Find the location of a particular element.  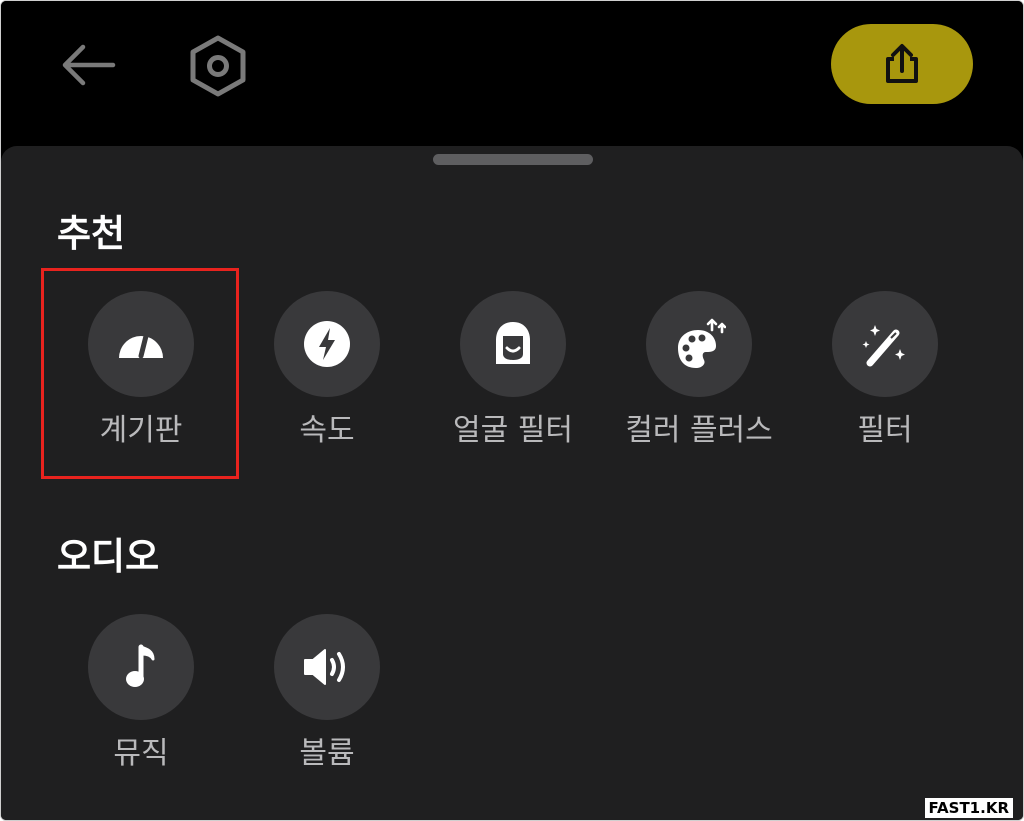

tool-dashboard-label: 계기판 is located at coordinates (141, 430).